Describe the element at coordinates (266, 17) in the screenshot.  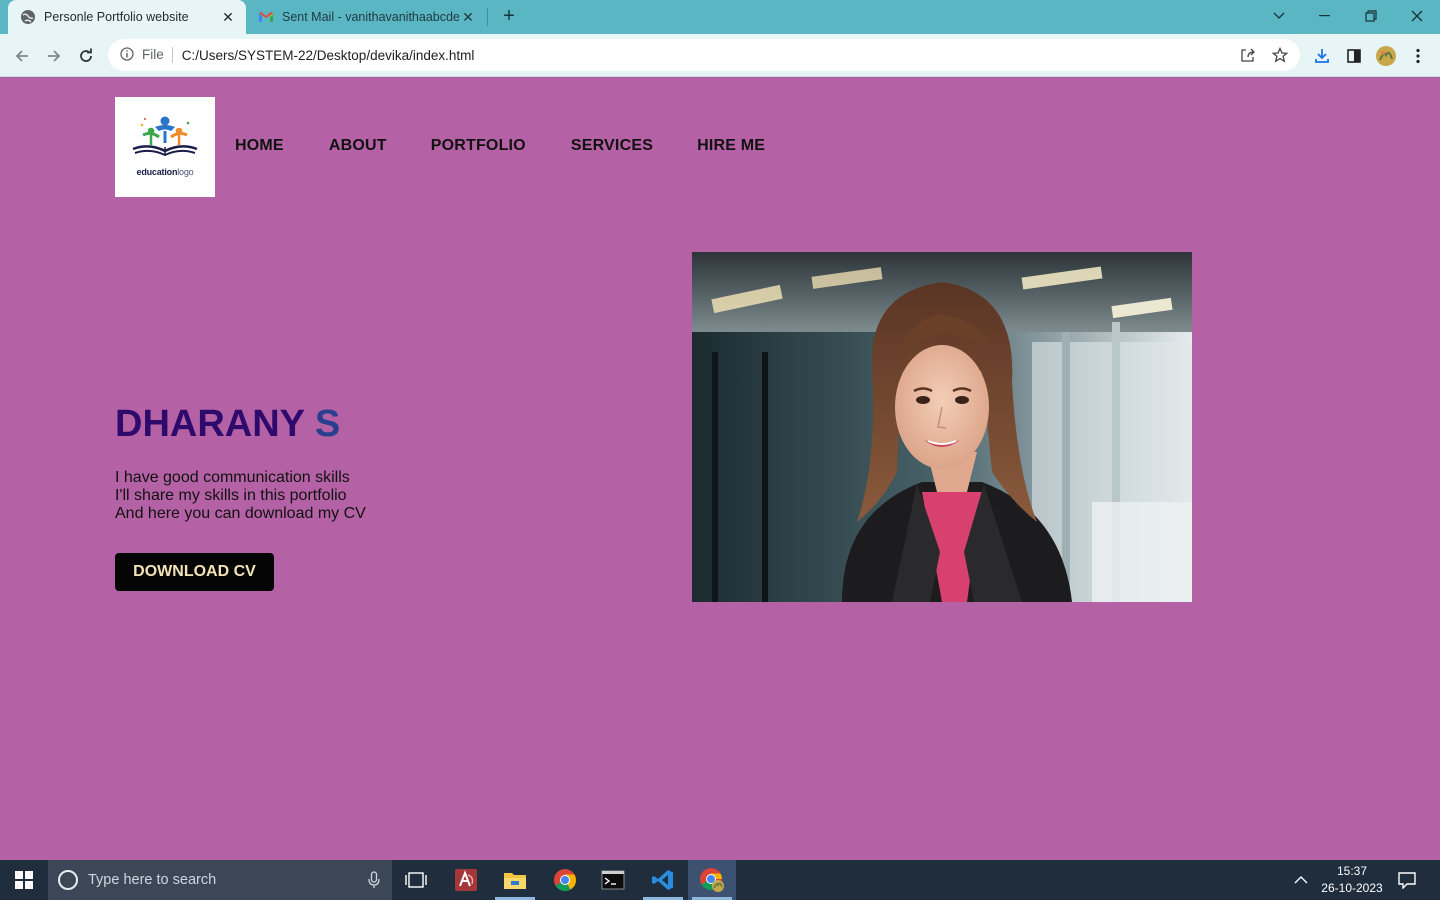
I see `gmail-icon` at that location.